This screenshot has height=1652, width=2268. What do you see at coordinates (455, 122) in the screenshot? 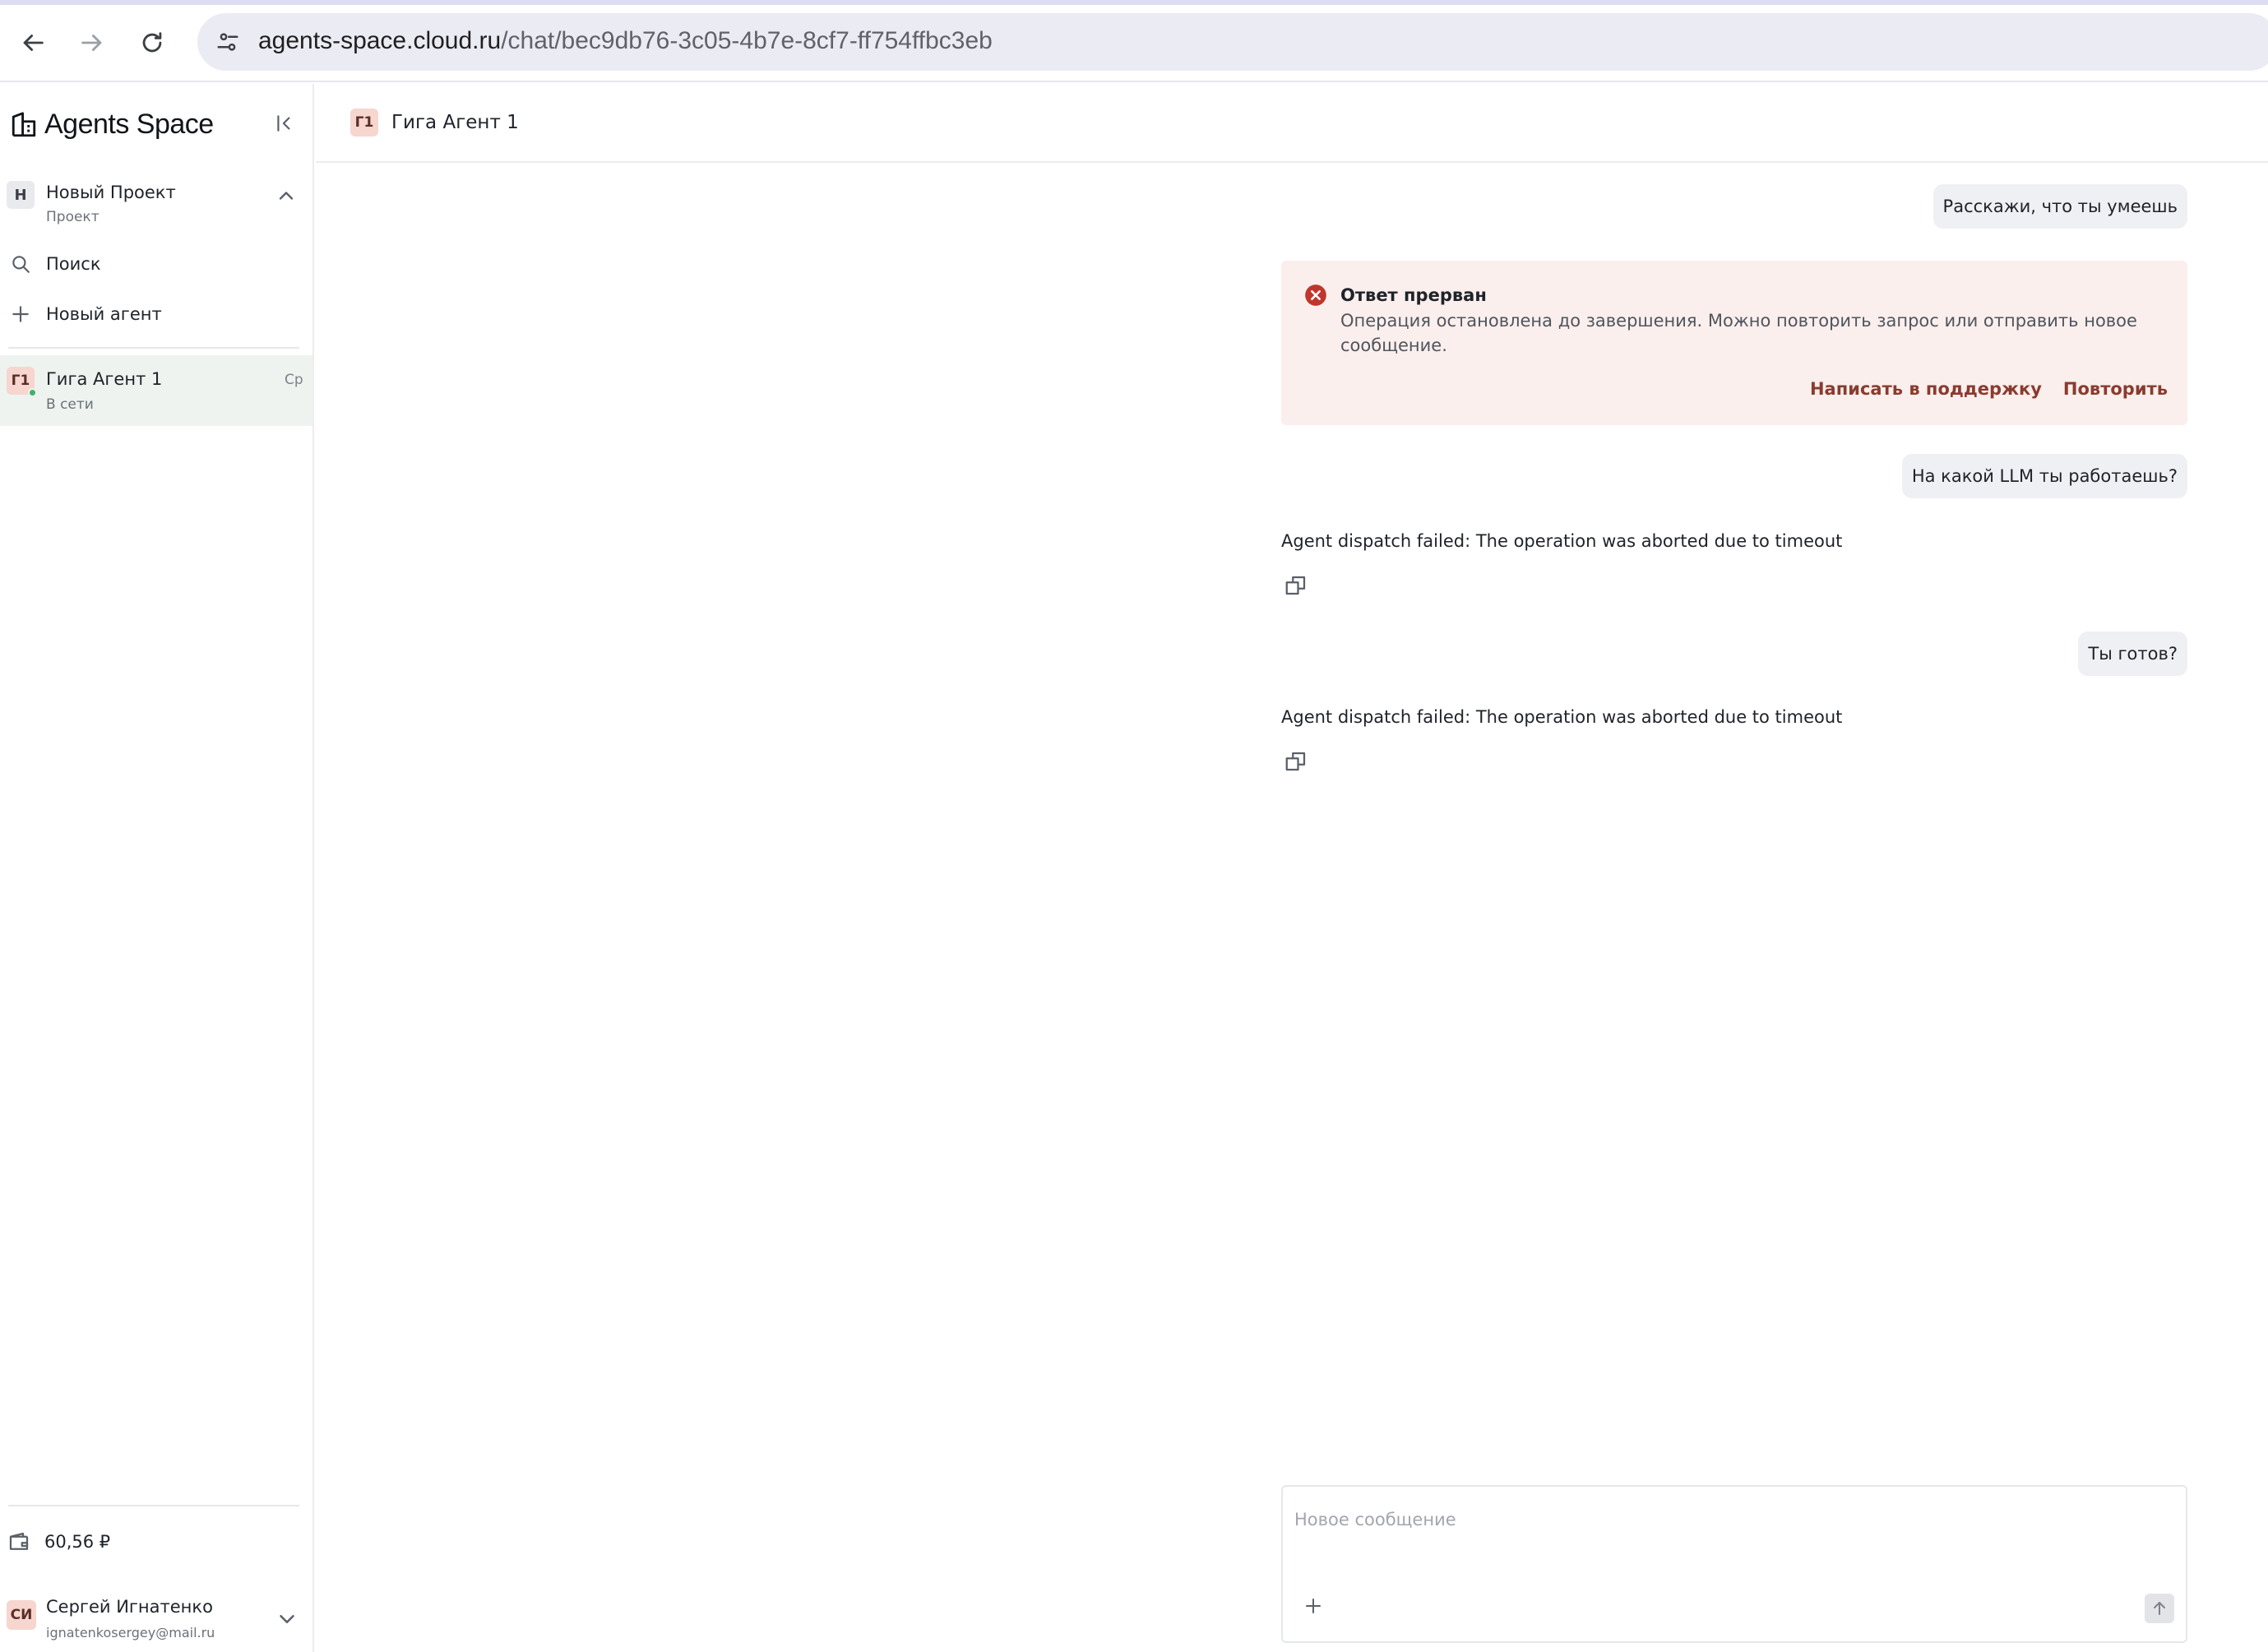
I see `chat-title: Гига Агент 1` at bounding box center [455, 122].